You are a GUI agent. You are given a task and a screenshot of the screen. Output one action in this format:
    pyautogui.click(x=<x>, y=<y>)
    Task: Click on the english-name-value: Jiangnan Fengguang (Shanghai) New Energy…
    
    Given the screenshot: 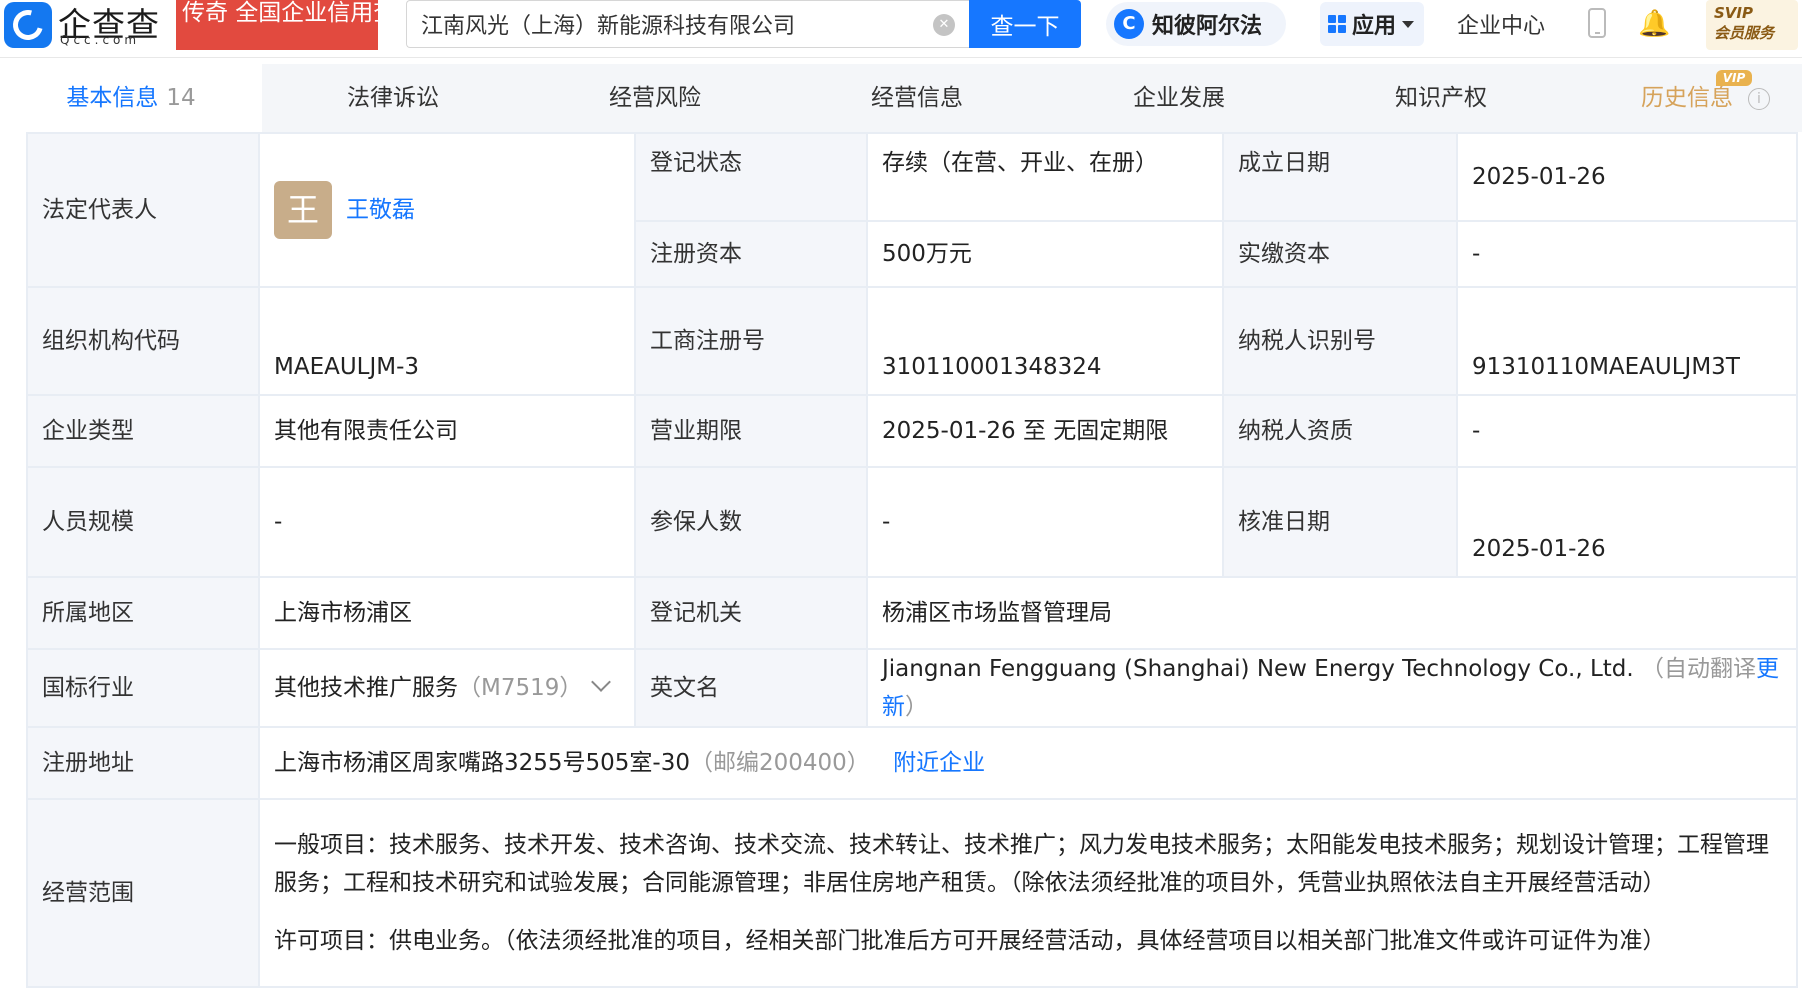 What is the action you would take?
    pyautogui.click(x=1258, y=669)
    